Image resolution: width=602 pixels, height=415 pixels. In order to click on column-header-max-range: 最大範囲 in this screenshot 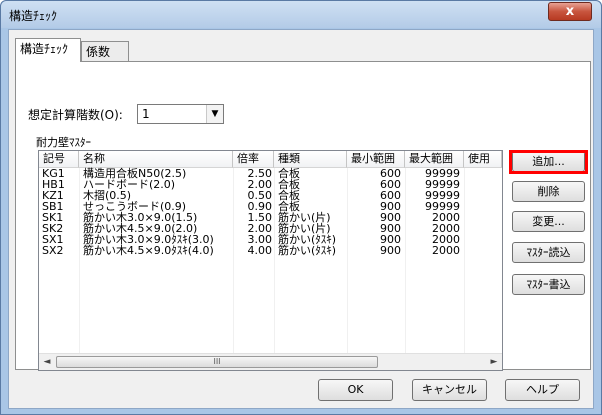, I will do `click(434, 159)`.